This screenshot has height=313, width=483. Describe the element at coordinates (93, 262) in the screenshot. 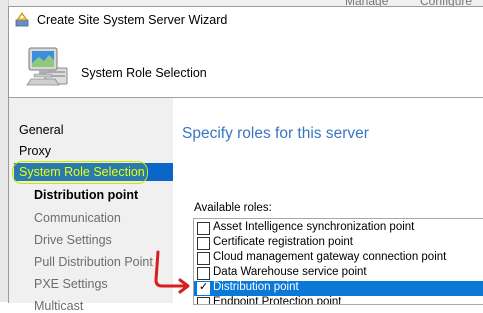

I see `nav-item-pull-distribution-point: Pull Distribution Point` at that location.